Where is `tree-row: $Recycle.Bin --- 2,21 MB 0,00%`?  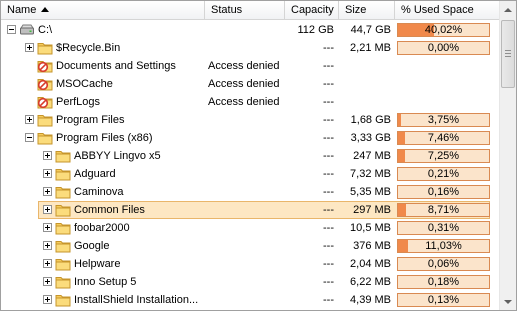
tree-row: $Recycle.Bin --- 2,21 MB 0,00% is located at coordinates (250, 48).